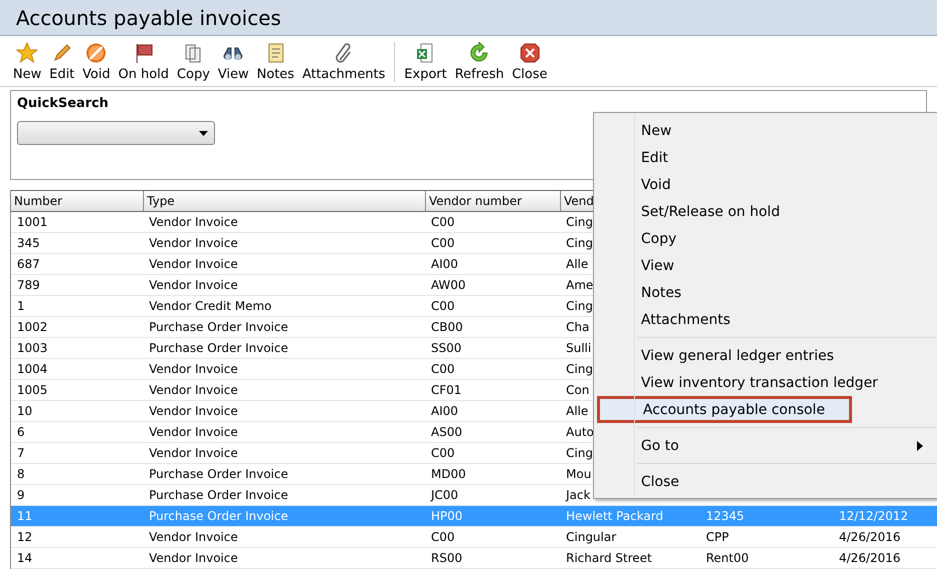 This screenshot has width=937, height=583. I want to click on table-cell-text: JC00, so click(444, 495).